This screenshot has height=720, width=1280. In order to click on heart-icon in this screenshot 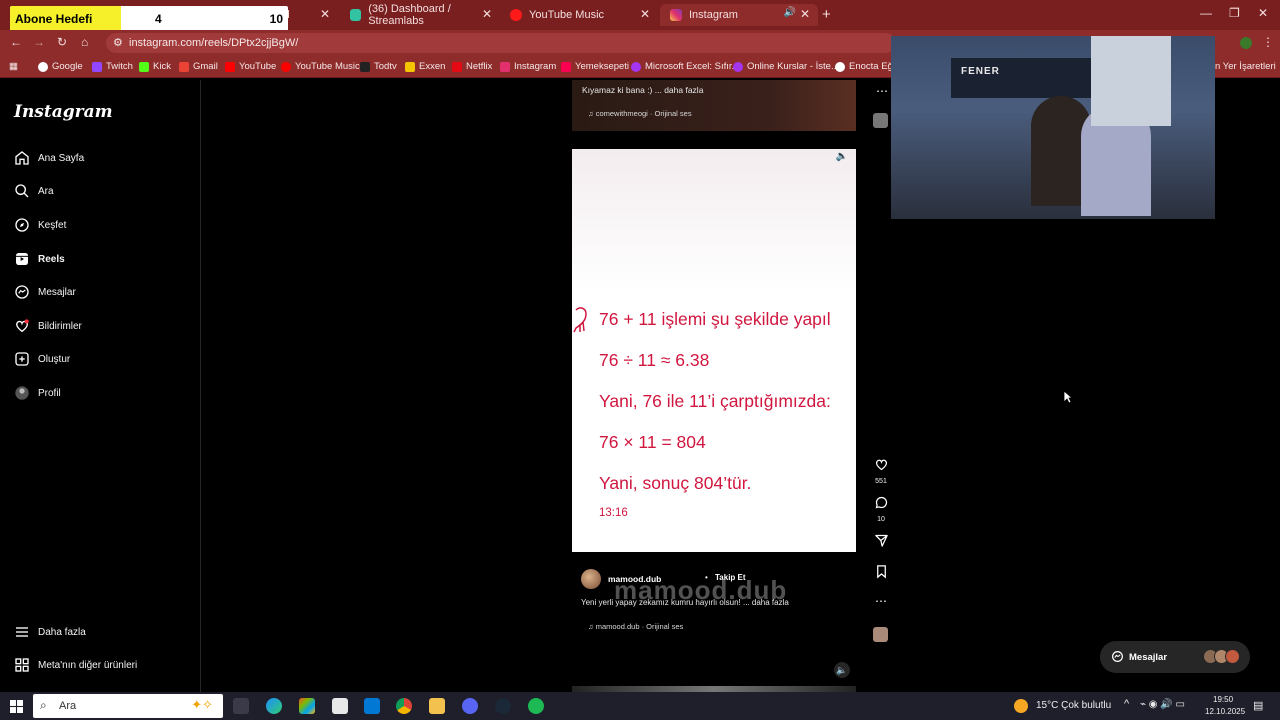, I will do `click(22, 326)`.